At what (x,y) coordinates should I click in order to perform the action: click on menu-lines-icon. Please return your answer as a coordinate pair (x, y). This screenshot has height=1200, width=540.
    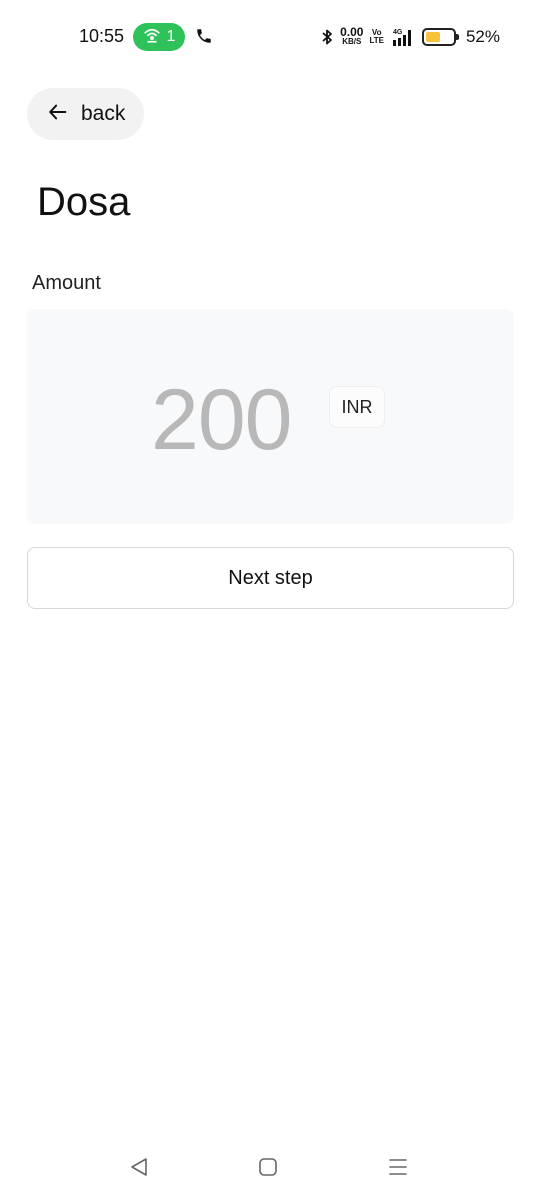
    Looking at the image, I should click on (398, 1167).